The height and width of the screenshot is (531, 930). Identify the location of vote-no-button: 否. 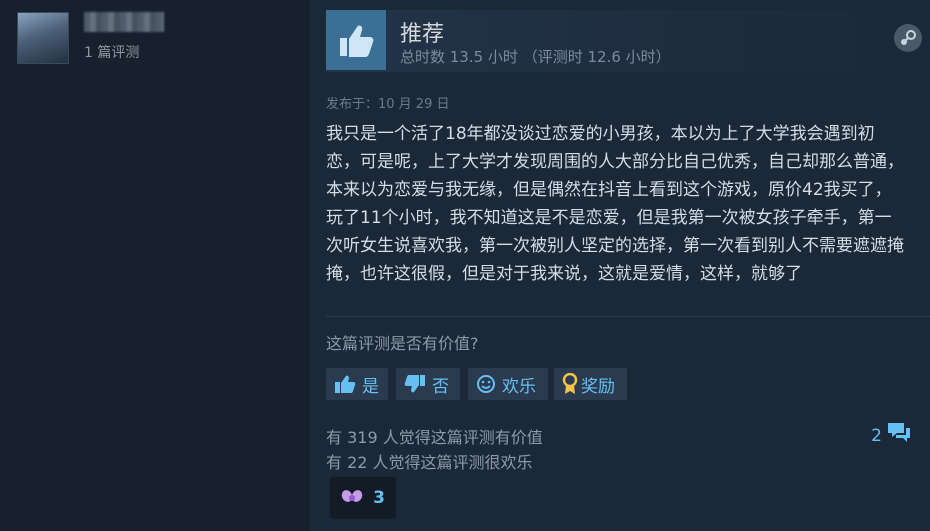
(428, 384).